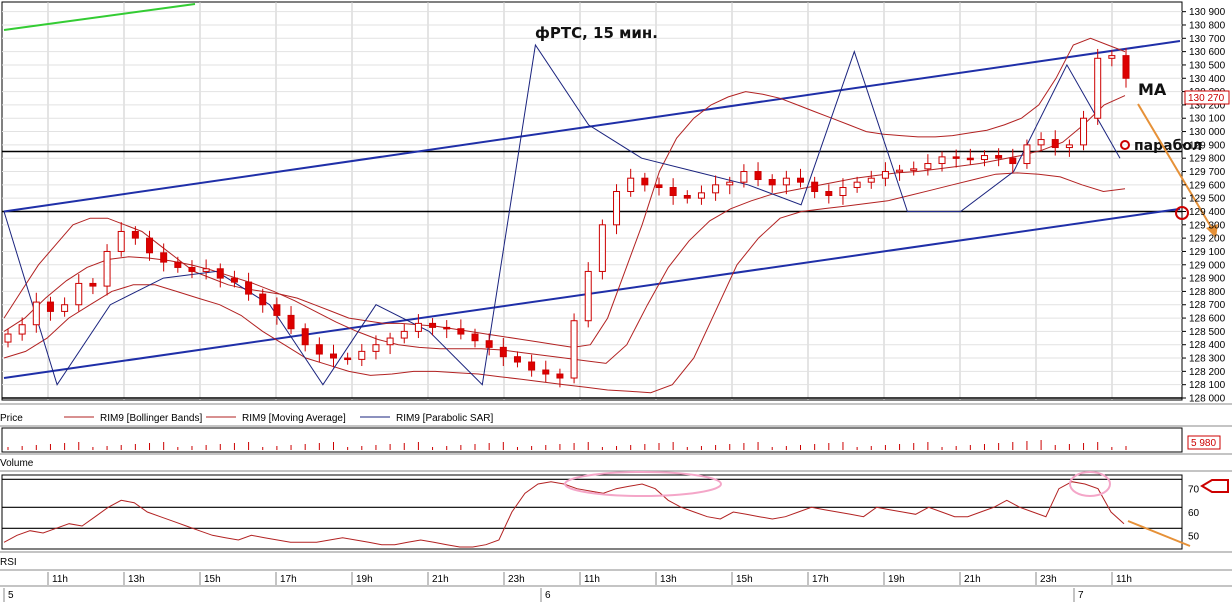 The image size is (1232, 604). I want to click on legend-bollinger: RIM9 [Bollinger Bands], so click(151, 418).